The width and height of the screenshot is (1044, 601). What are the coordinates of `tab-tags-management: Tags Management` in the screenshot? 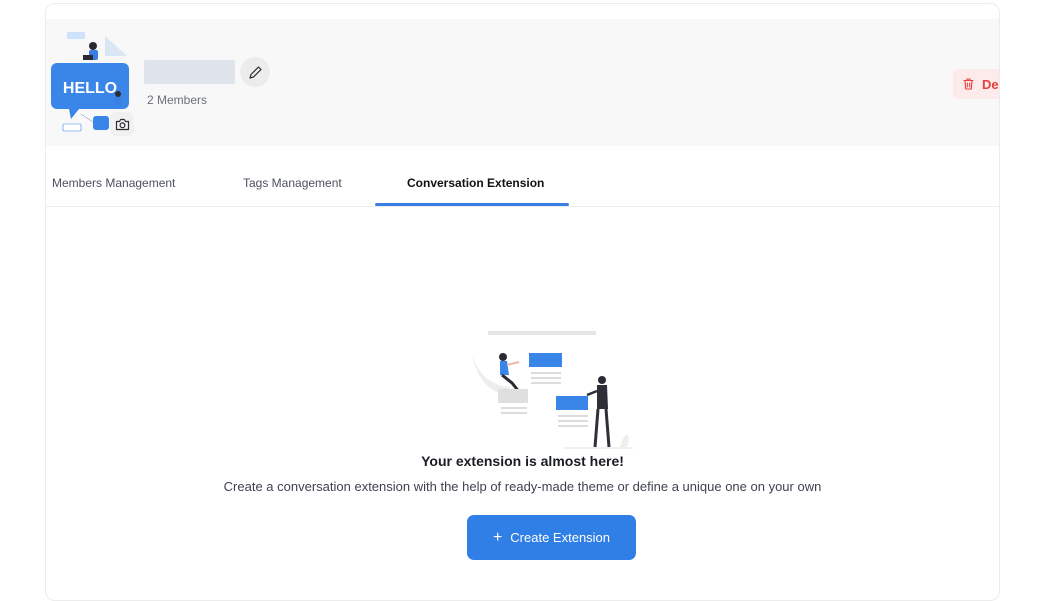 It's located at (292, 183).